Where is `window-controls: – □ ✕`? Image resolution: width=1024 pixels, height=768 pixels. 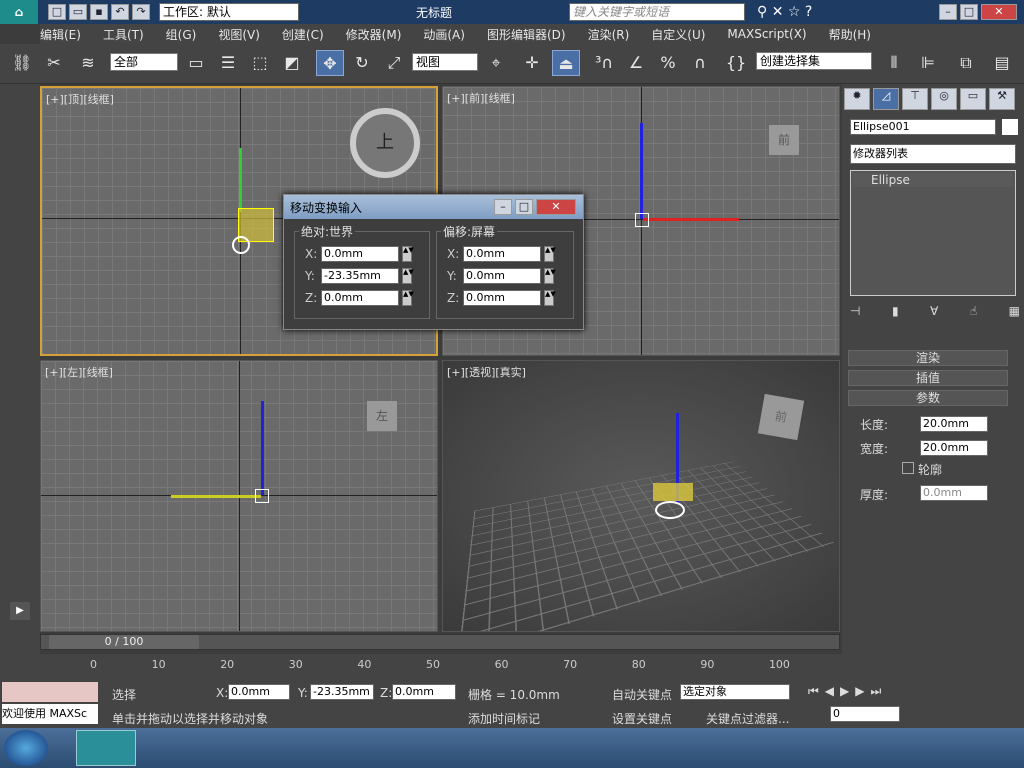
window-controls: – □ ✕ is located at coordinates (979, 12).